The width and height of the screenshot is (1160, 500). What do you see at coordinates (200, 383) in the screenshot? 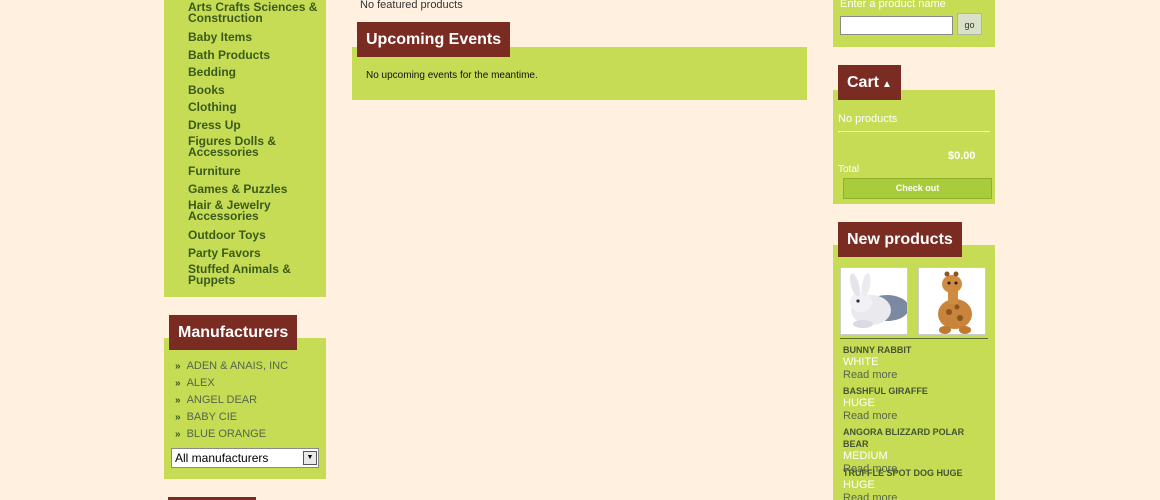
I see `manufacturer-label: ALEX` at bounding box center [200, 383].